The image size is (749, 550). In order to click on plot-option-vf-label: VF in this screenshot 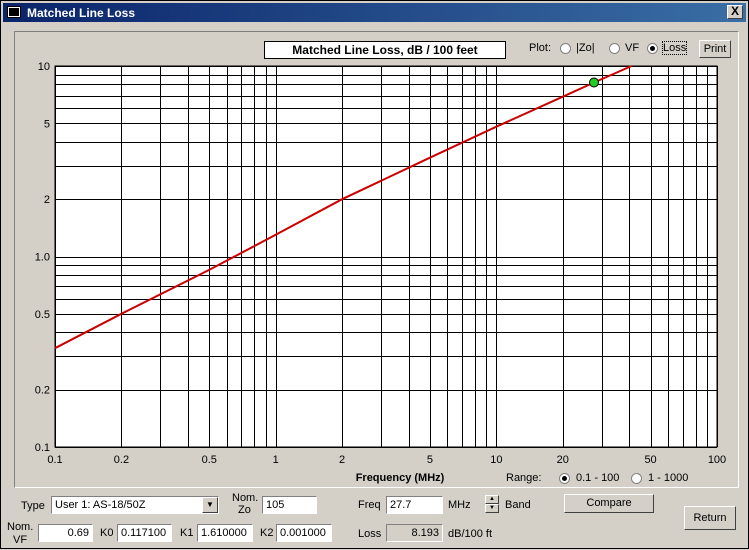, I will do `click(632, 48)`.